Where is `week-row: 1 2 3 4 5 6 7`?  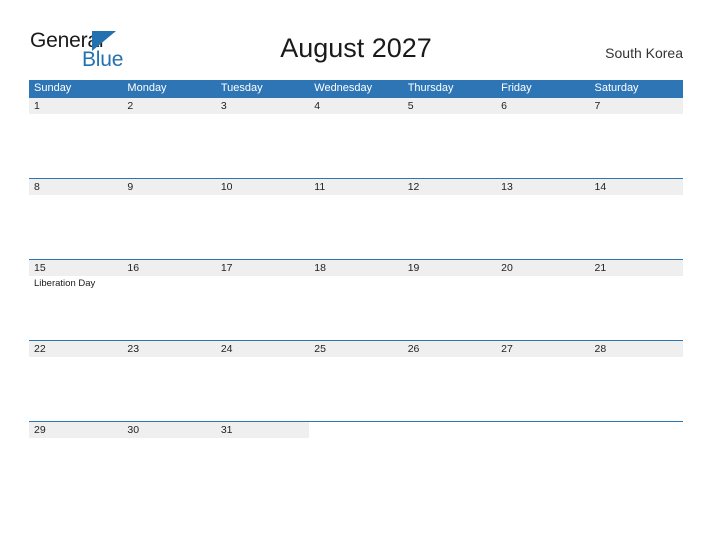
week-row: 1 2 3 4 5 6 7 is located at coordinates (356, 137).